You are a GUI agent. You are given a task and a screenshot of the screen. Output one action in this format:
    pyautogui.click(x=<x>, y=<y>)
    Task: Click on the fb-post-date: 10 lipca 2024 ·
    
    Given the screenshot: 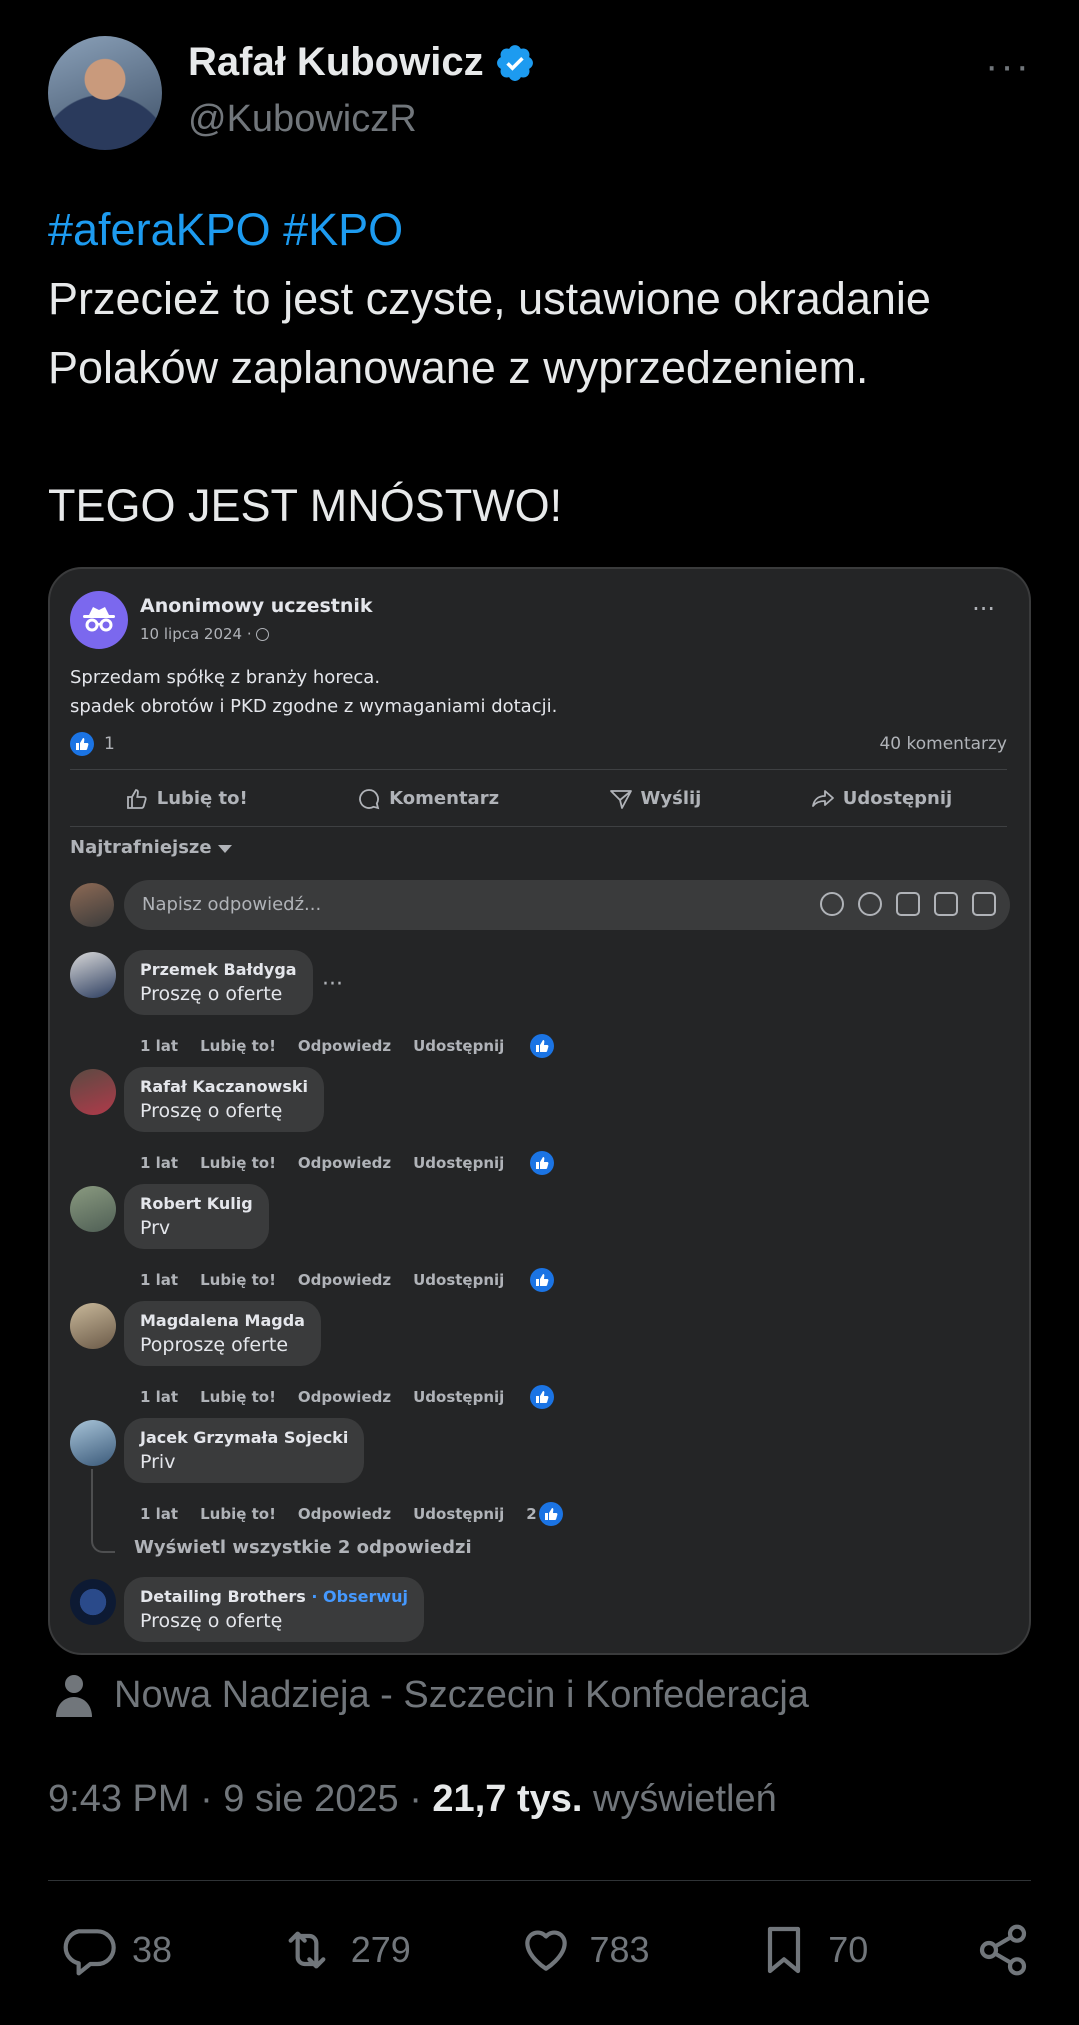 What is the action you would take?
    pyautogui.click(x=205, y=634)
    